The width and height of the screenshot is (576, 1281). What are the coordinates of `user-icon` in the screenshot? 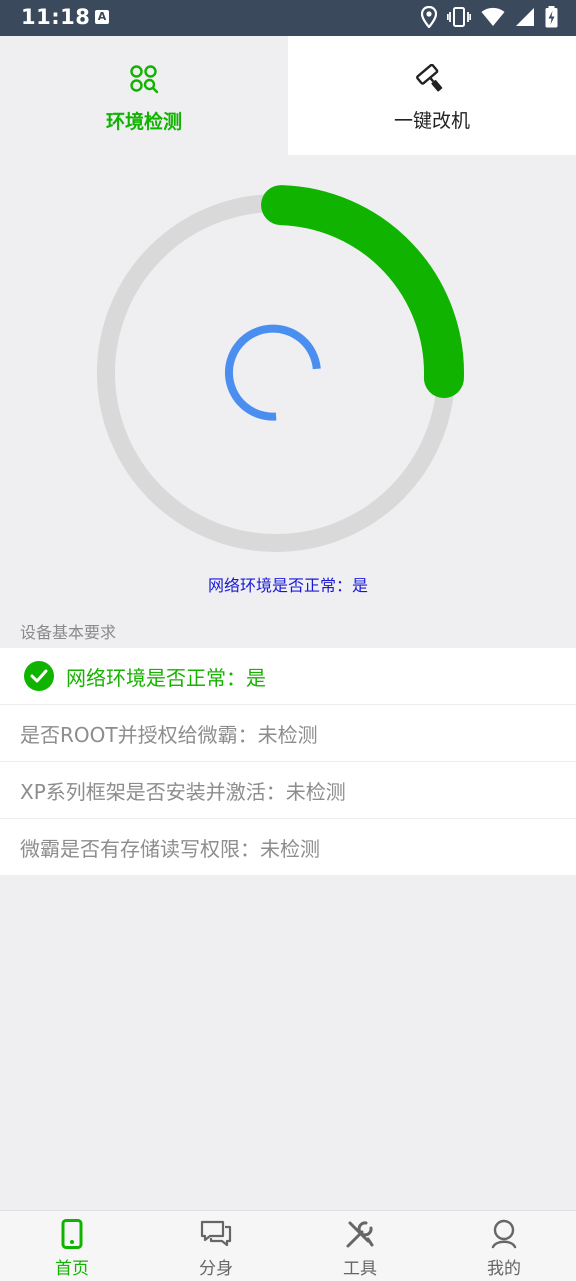 It's located at (504, 1236).